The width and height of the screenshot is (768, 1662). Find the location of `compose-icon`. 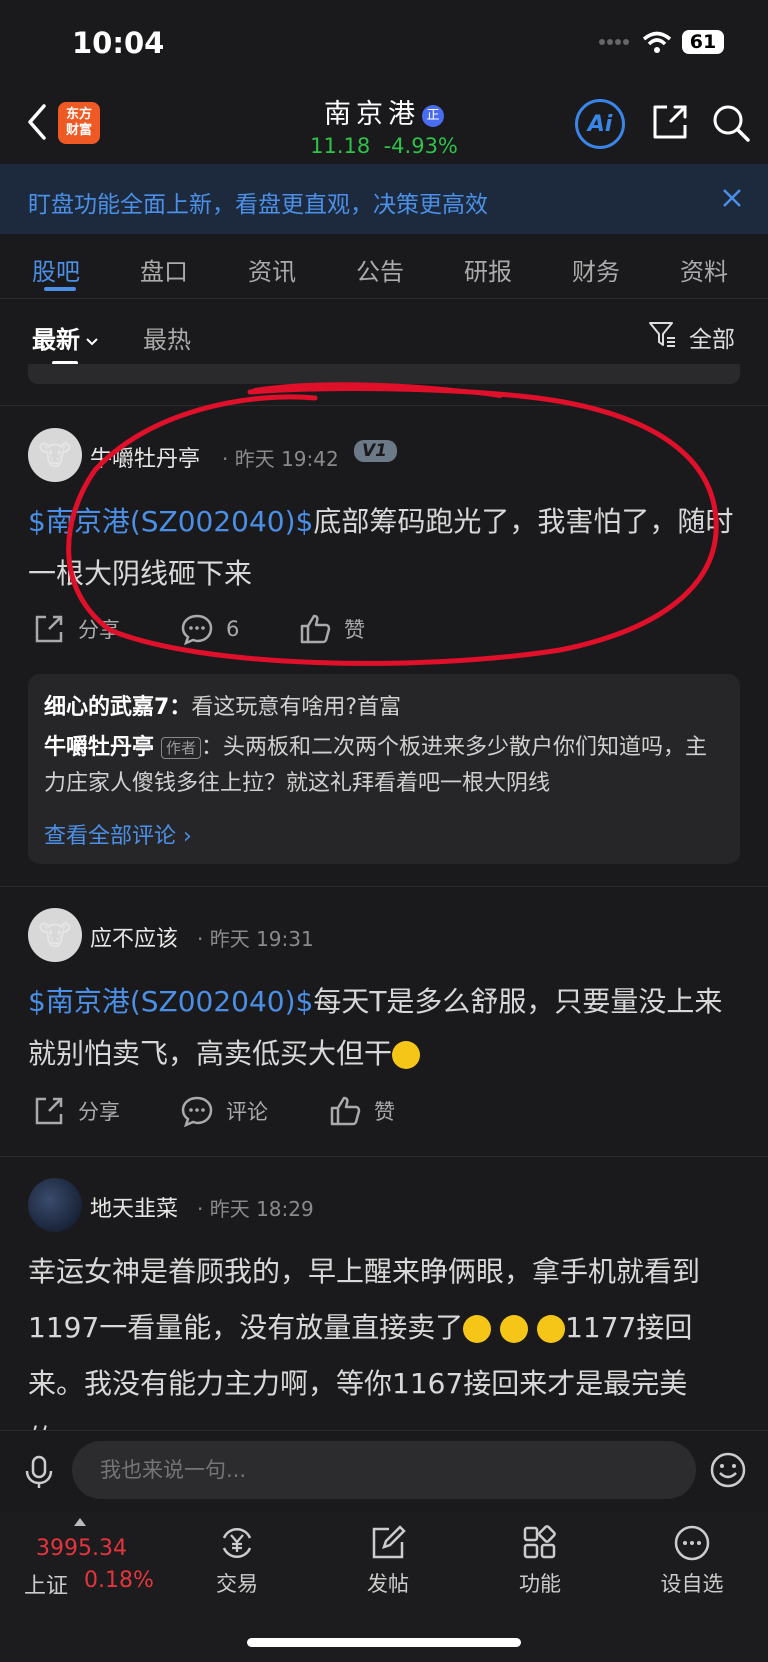

compose-icon is located at coordinates (389, 1542).